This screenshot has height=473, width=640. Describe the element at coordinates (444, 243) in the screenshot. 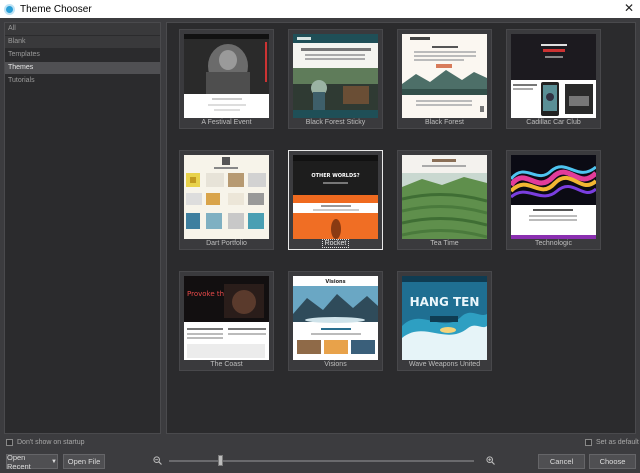

I see `theme-name: Tea Time` at that location.